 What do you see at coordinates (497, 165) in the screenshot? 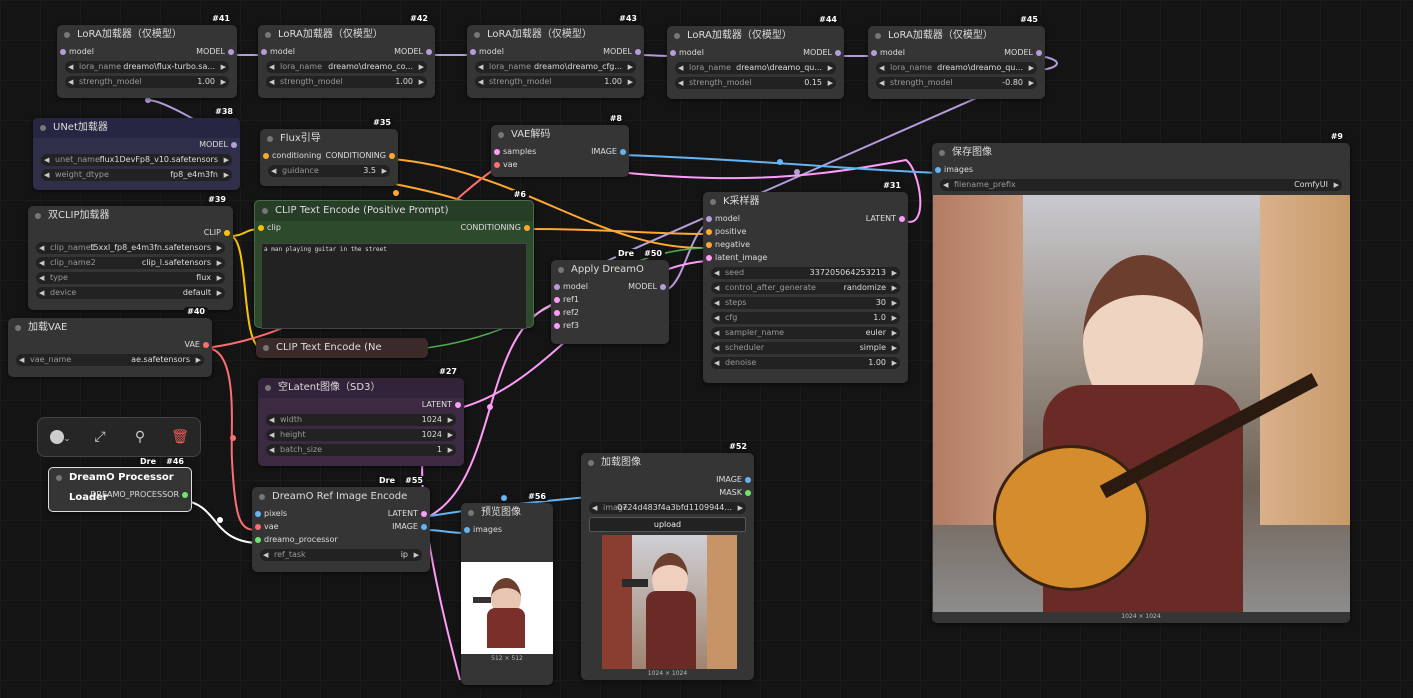
I see `vae-input-socket` at bounding box center [497, 165].